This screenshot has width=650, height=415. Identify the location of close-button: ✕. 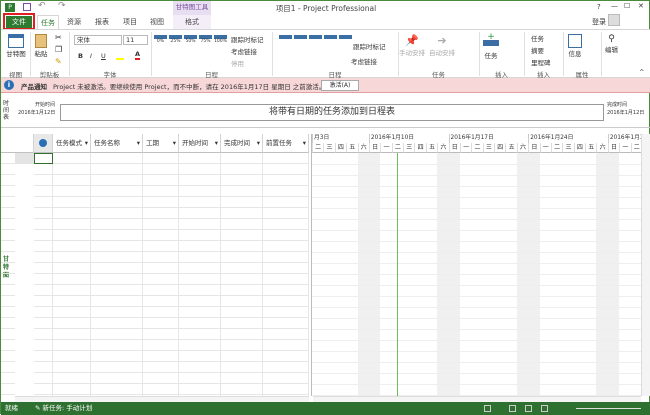
(641, 6).